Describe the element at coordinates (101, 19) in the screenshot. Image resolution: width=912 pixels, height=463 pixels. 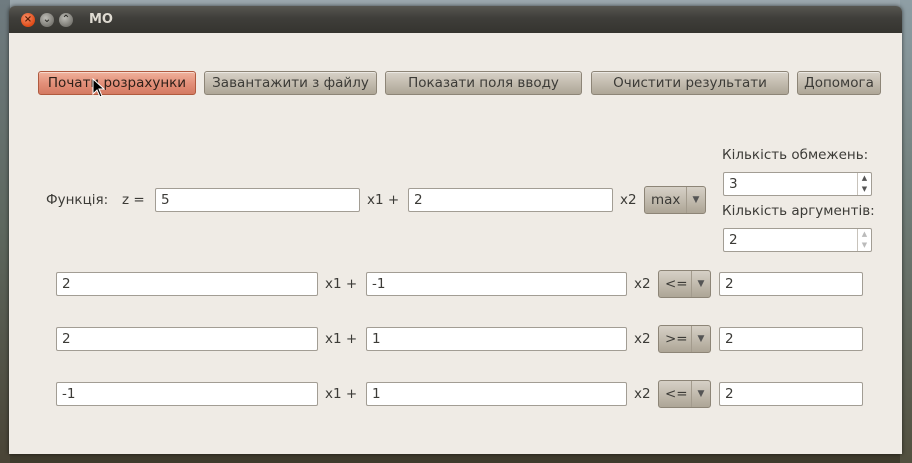
I see `window-title: MO` at that location.